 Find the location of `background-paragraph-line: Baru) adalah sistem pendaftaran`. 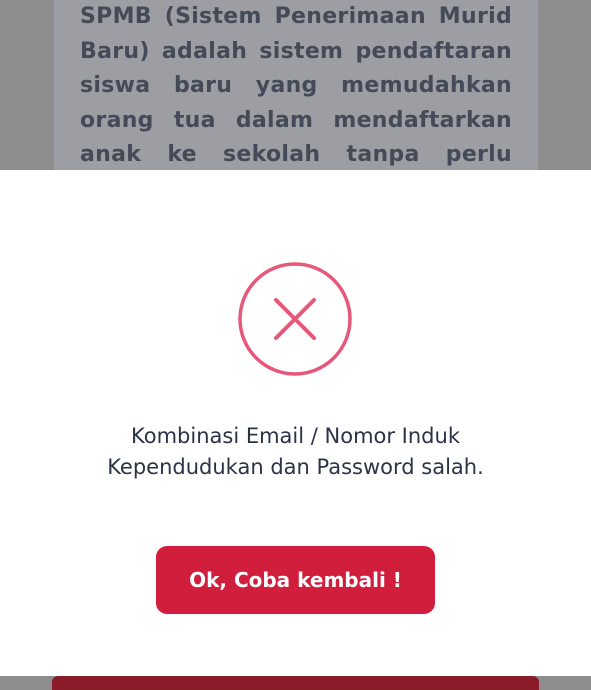

background-paragraph-line: Baru) adalah sistem pendaftaran is located at coordinates (296, 51).